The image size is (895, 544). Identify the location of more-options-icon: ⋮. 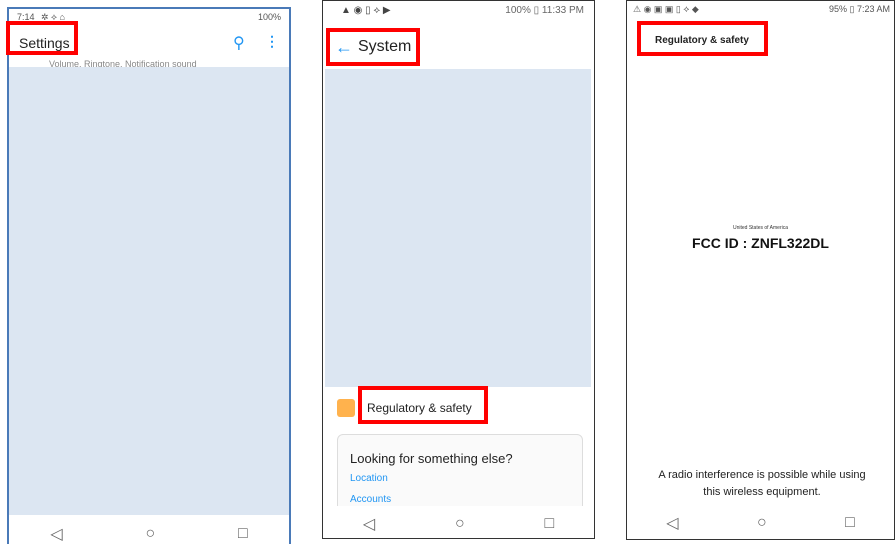
(272, 41).